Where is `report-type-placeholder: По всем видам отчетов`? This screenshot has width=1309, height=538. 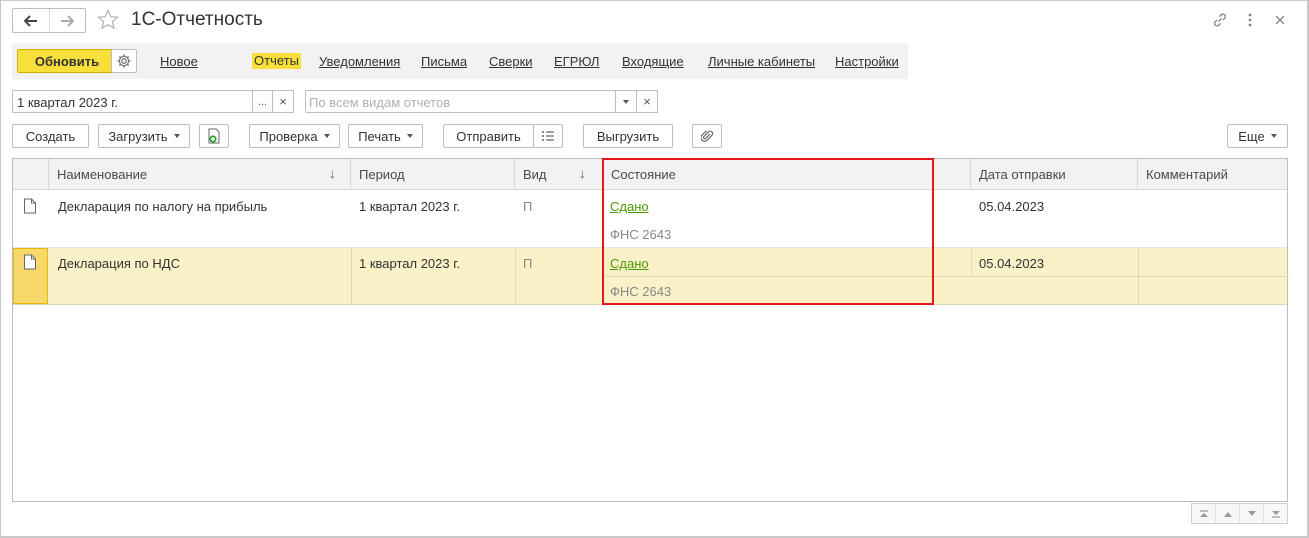 report-type-placeholder: По всем видам отчетов is located at coordinates (380, 102).